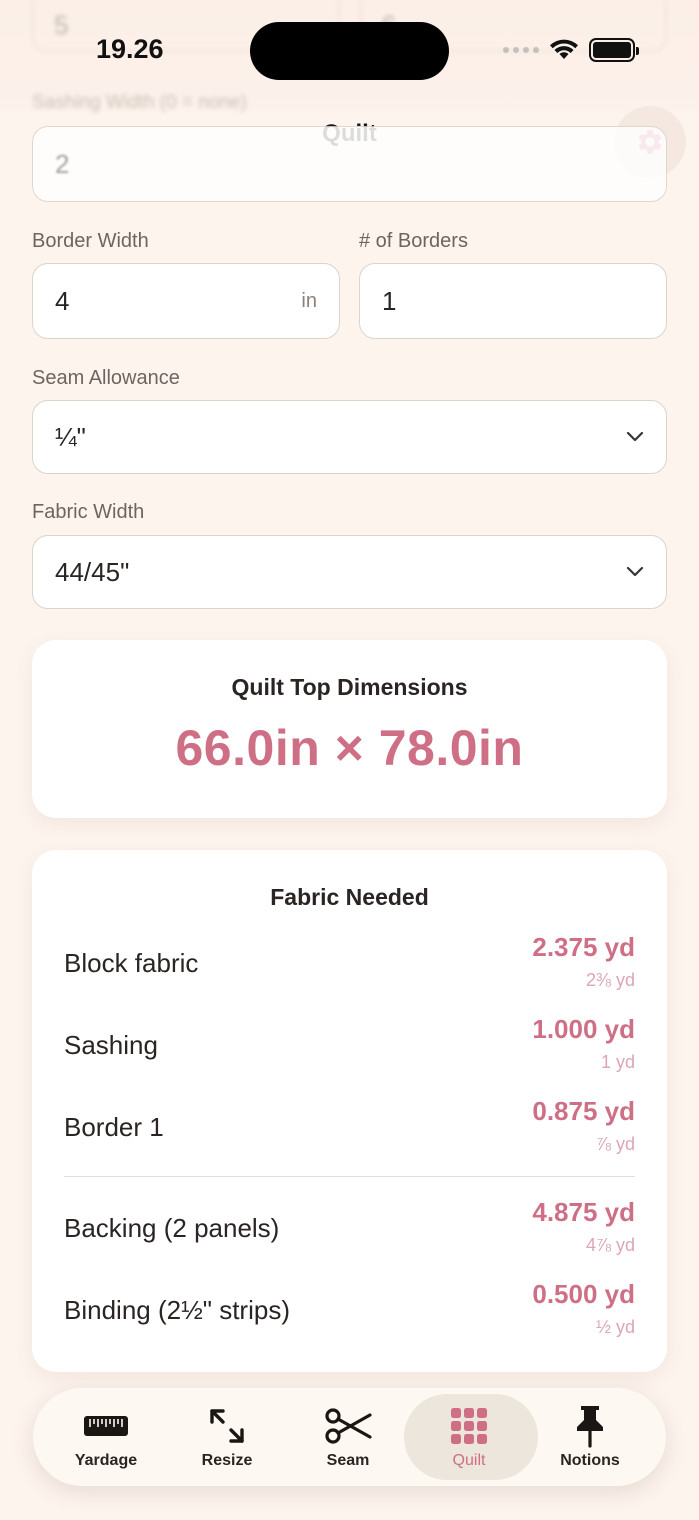 Image resolution: width=699 pixels, height=1520 pixels. I want to click on dimensions-title: Quilt Top Dimensions, so click(349, 687).